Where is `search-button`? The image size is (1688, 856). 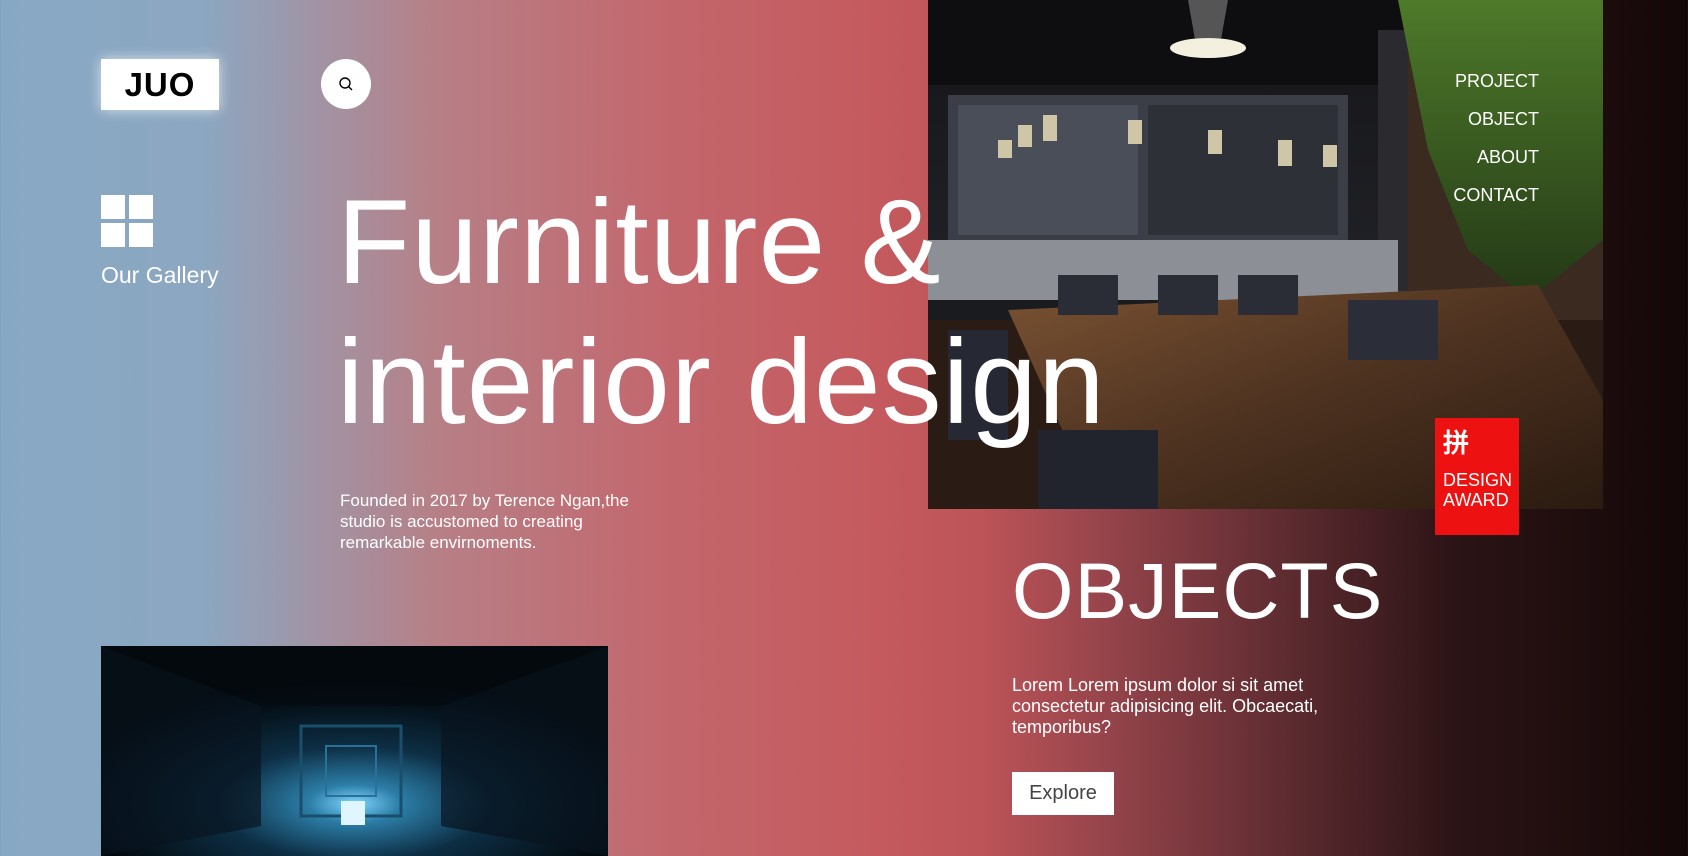
search-button is located at coordinates (346, 84).